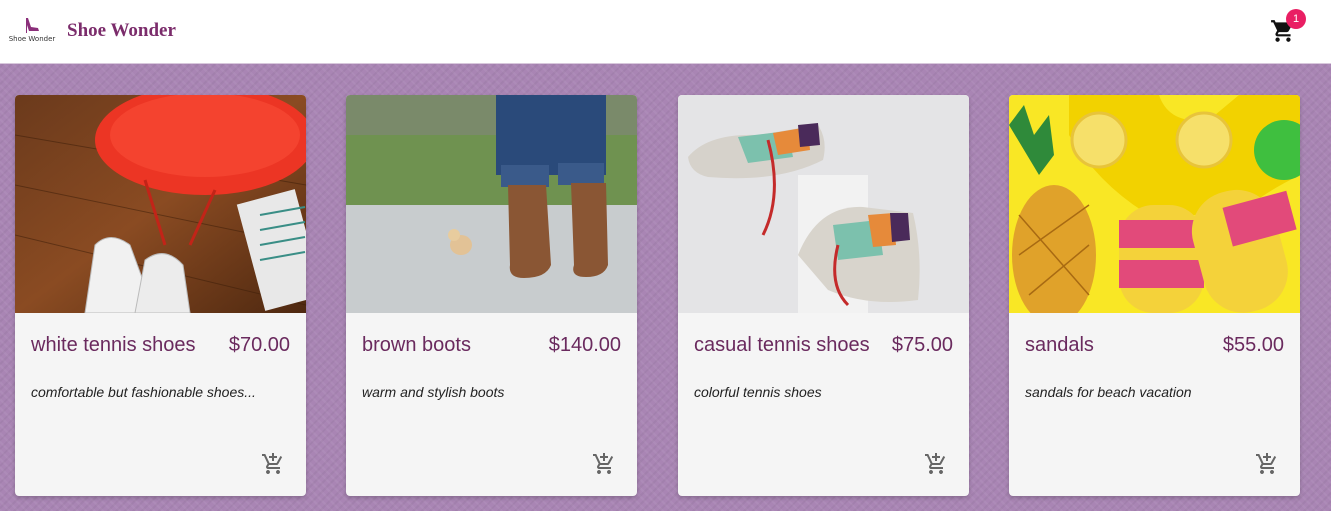  What do you see at coordinates (1253, 345) in the screenshot?
I see `product-price: $55.00` at bounding box center [1253, 345].